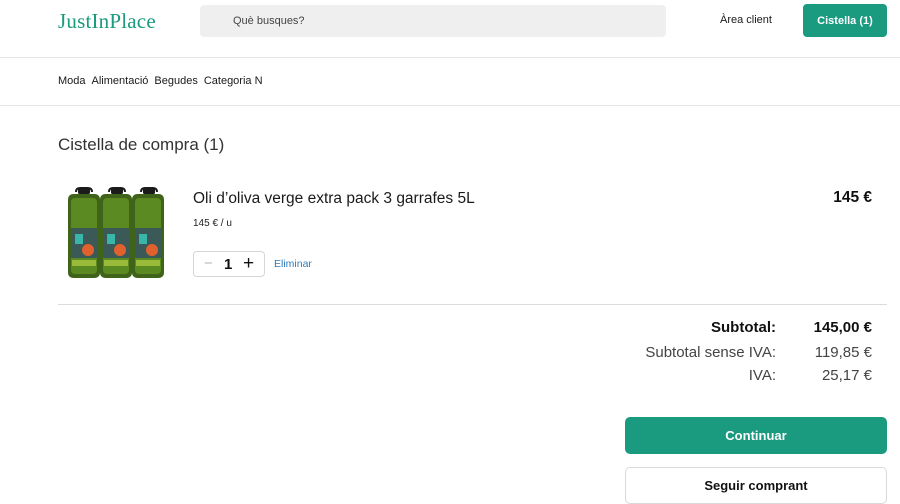  I want to click on search-input, so click(433, 21).